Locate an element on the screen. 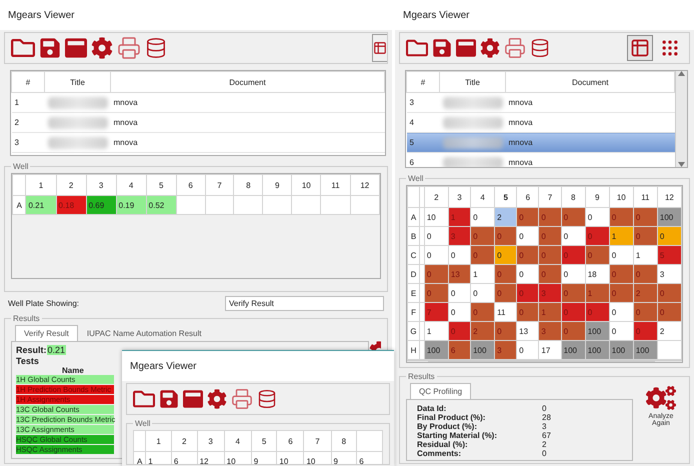 The height and width of the screenshot is (466, 694). column-header: 2 is located at coordinates (436, 197).